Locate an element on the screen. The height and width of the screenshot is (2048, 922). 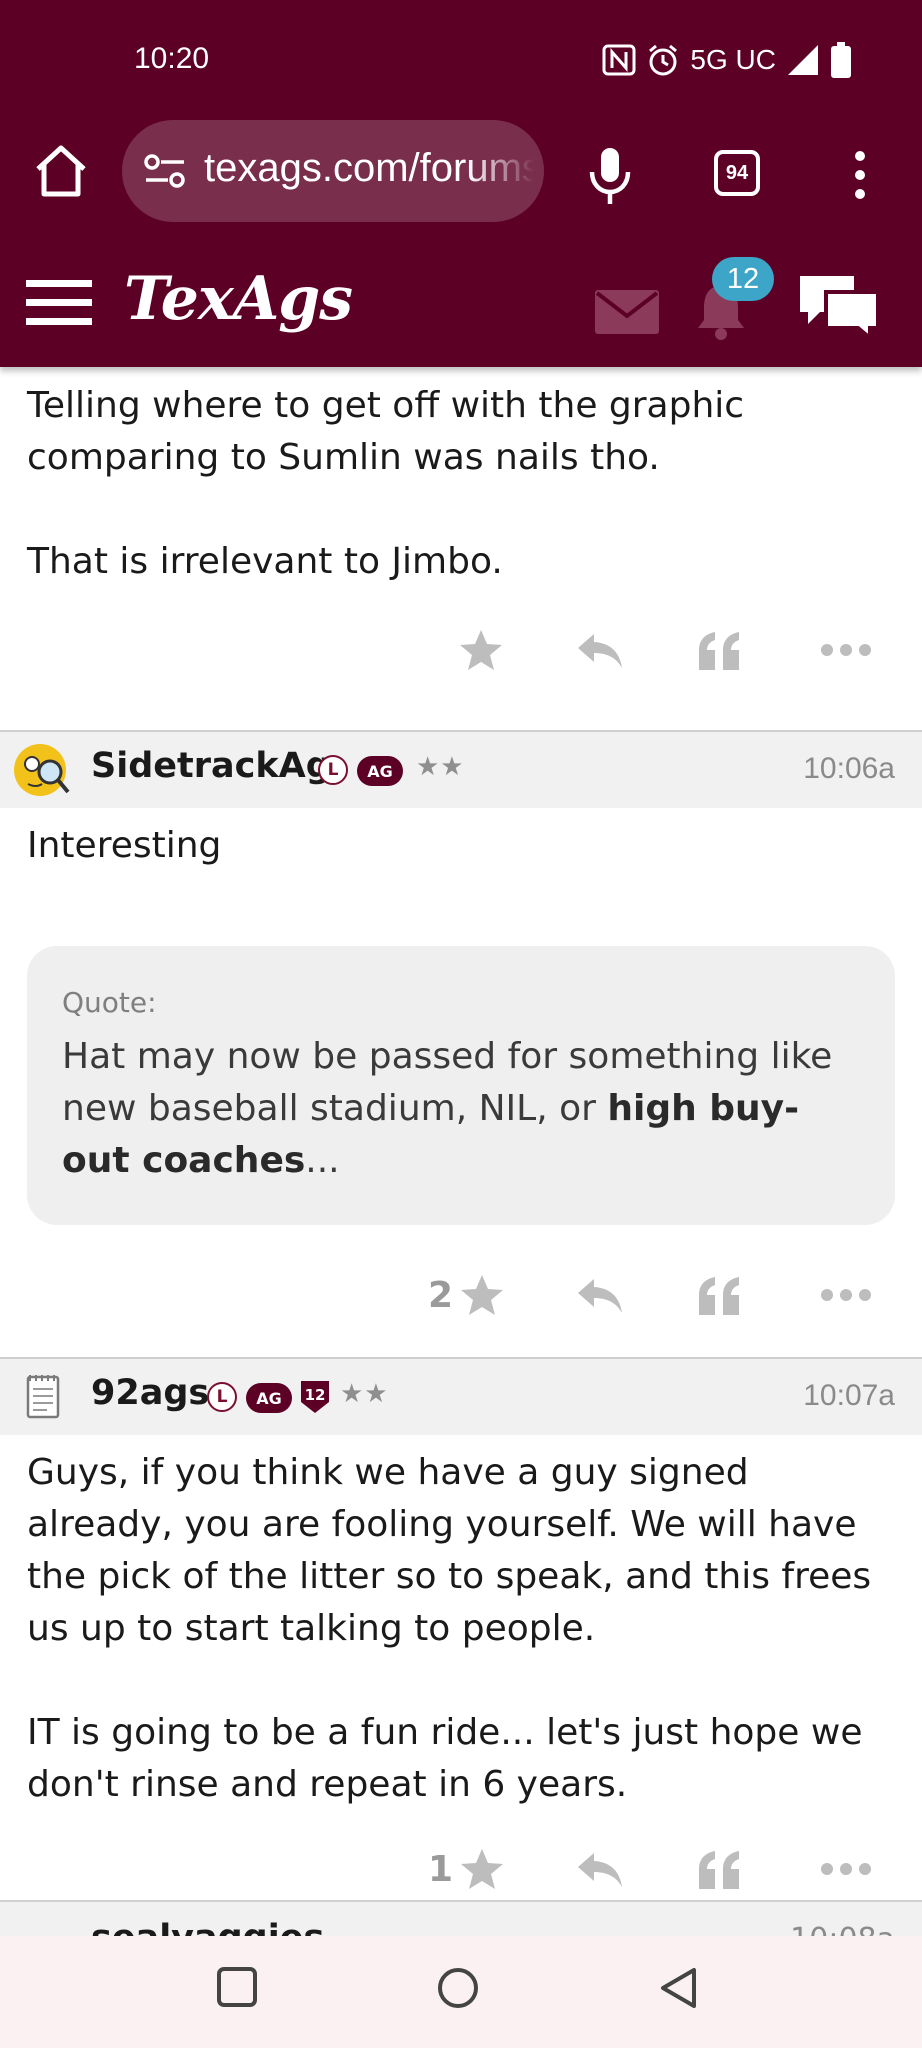
username: 92ags is located at coordinates (150, 1393).